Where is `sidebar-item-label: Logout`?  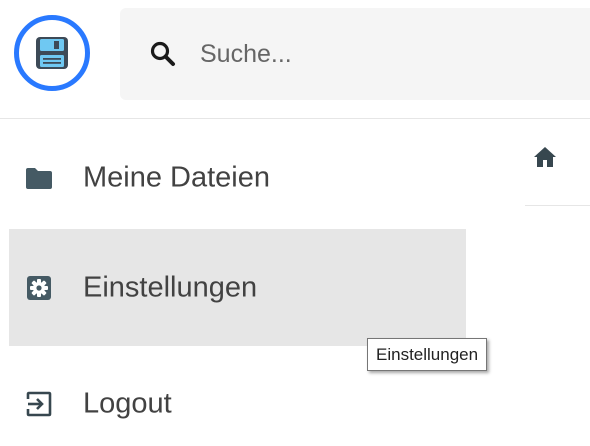 sidebar-item-label: Logout is located at coordinates (127, 403).